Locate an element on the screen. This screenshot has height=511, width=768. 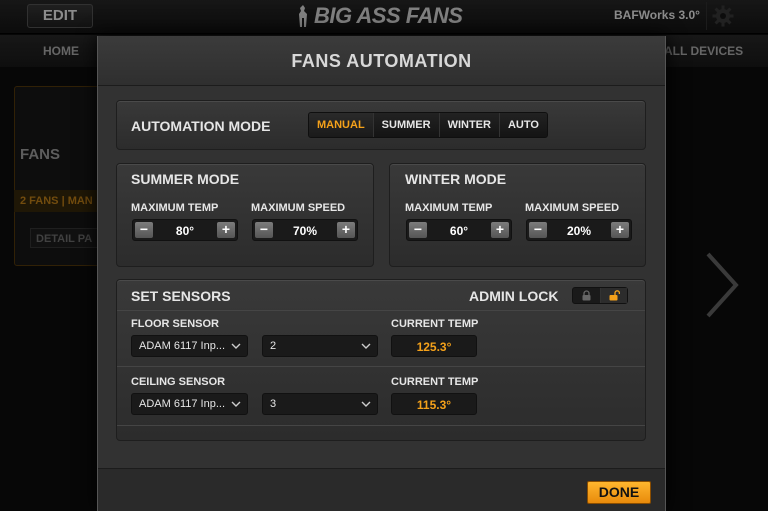
winter-max-temp-stepper: − 60° + is located at coordinates (459, 230).